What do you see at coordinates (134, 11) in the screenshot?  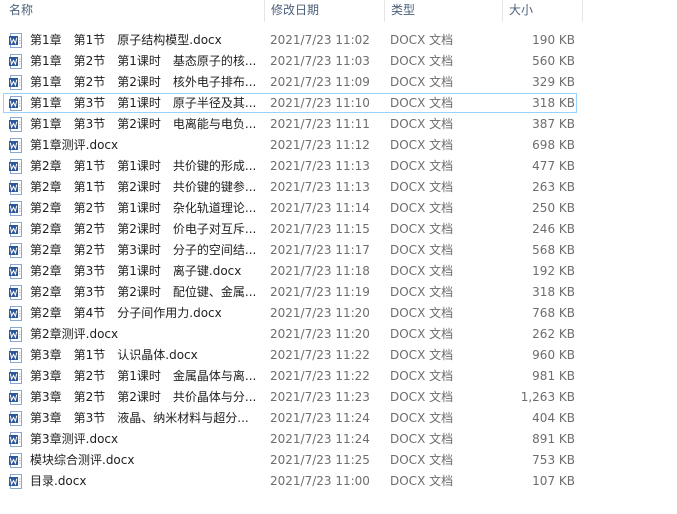 I see `column-header-name: 名称` at bounding box center [134, 11].